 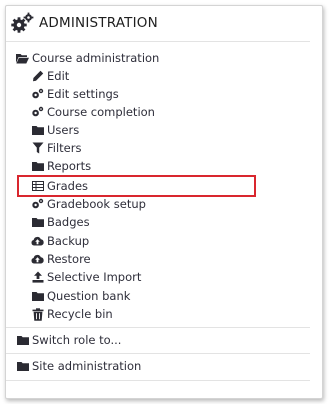 I want to click on block-header: ADMINISTRATION, so click(x=84, y=23).